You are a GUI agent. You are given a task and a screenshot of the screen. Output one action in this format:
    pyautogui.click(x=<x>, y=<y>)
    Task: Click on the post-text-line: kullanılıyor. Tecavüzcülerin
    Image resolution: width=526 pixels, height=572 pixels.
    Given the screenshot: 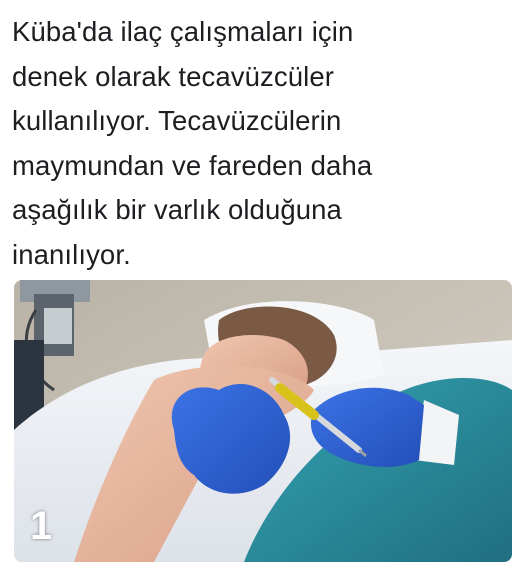 What is the action you would take?
    pyautogui.click(x=177, y=120)
    